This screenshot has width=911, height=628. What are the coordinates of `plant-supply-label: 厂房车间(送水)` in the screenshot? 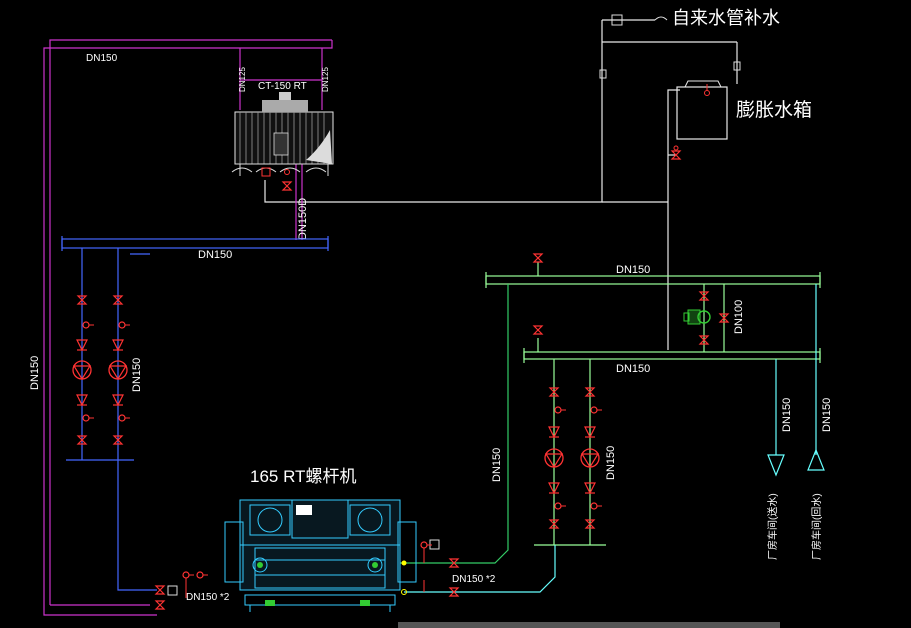 It's located at (772, 526).